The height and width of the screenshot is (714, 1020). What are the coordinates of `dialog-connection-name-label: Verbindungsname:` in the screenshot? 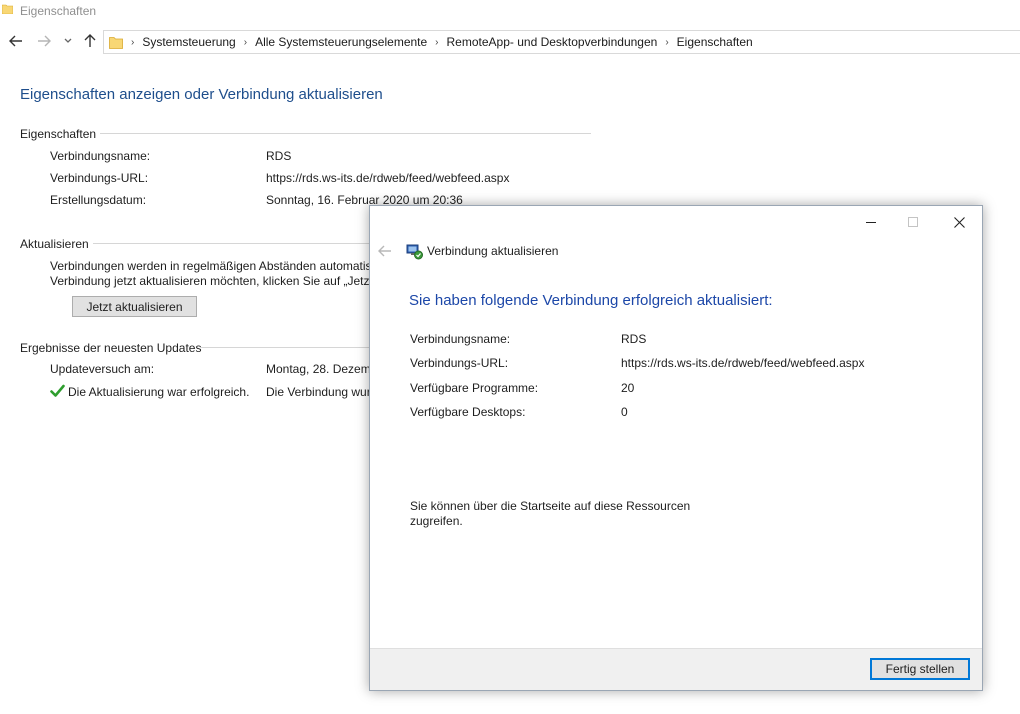 It's located at (460, 339).